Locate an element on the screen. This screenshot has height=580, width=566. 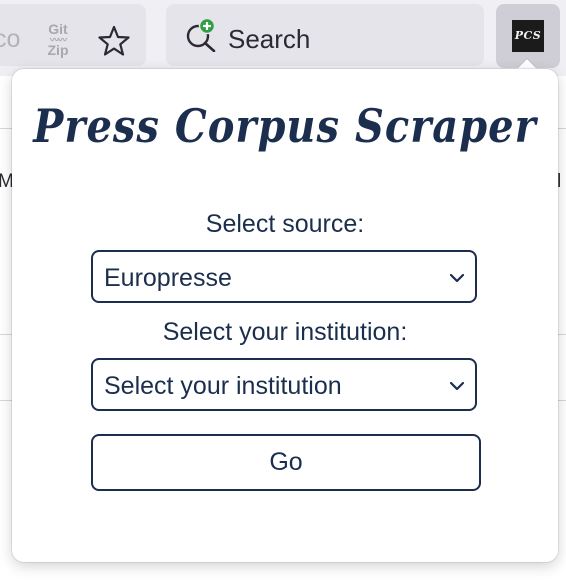
institution-select-value: Select your institution is located at coordinates (223, 386).